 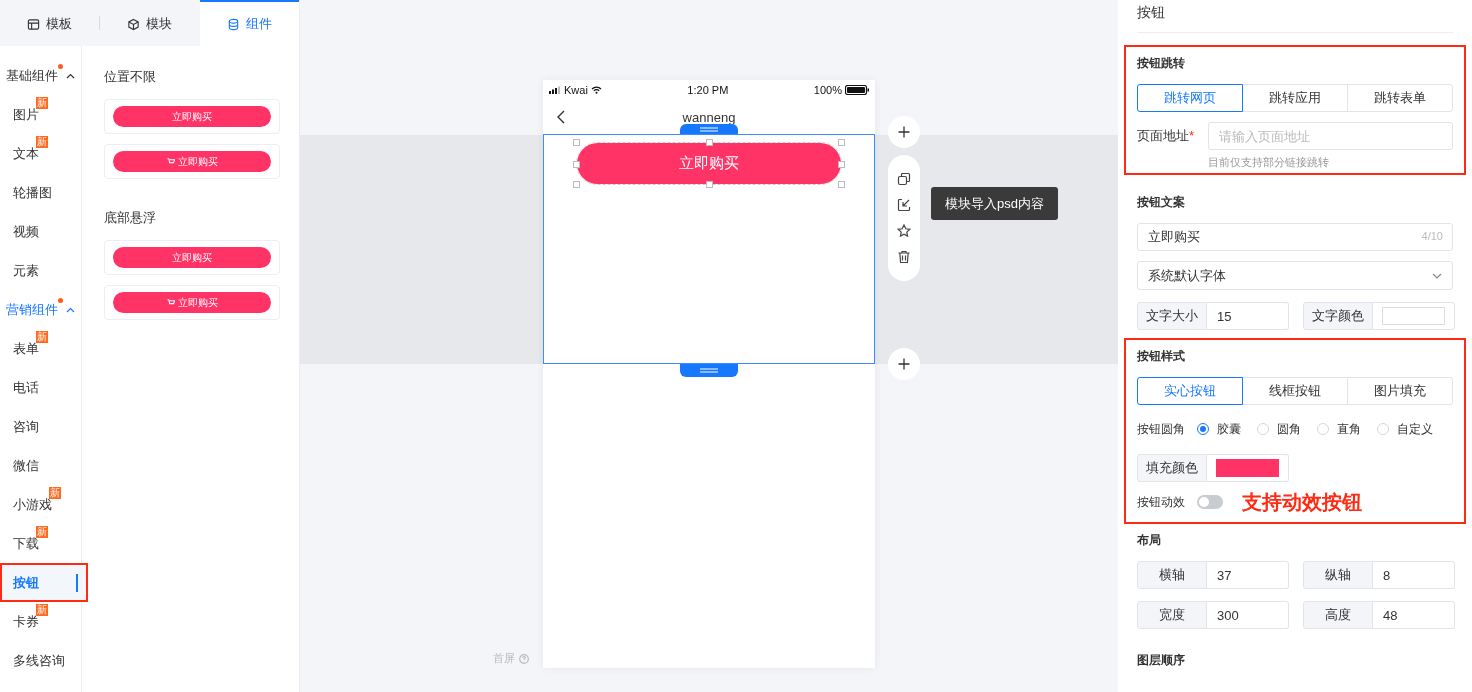 What do you see at coordinates (44, 348) in the screenshot?
I see `nav-item: 新 表单` at bounding box center [44, 348].